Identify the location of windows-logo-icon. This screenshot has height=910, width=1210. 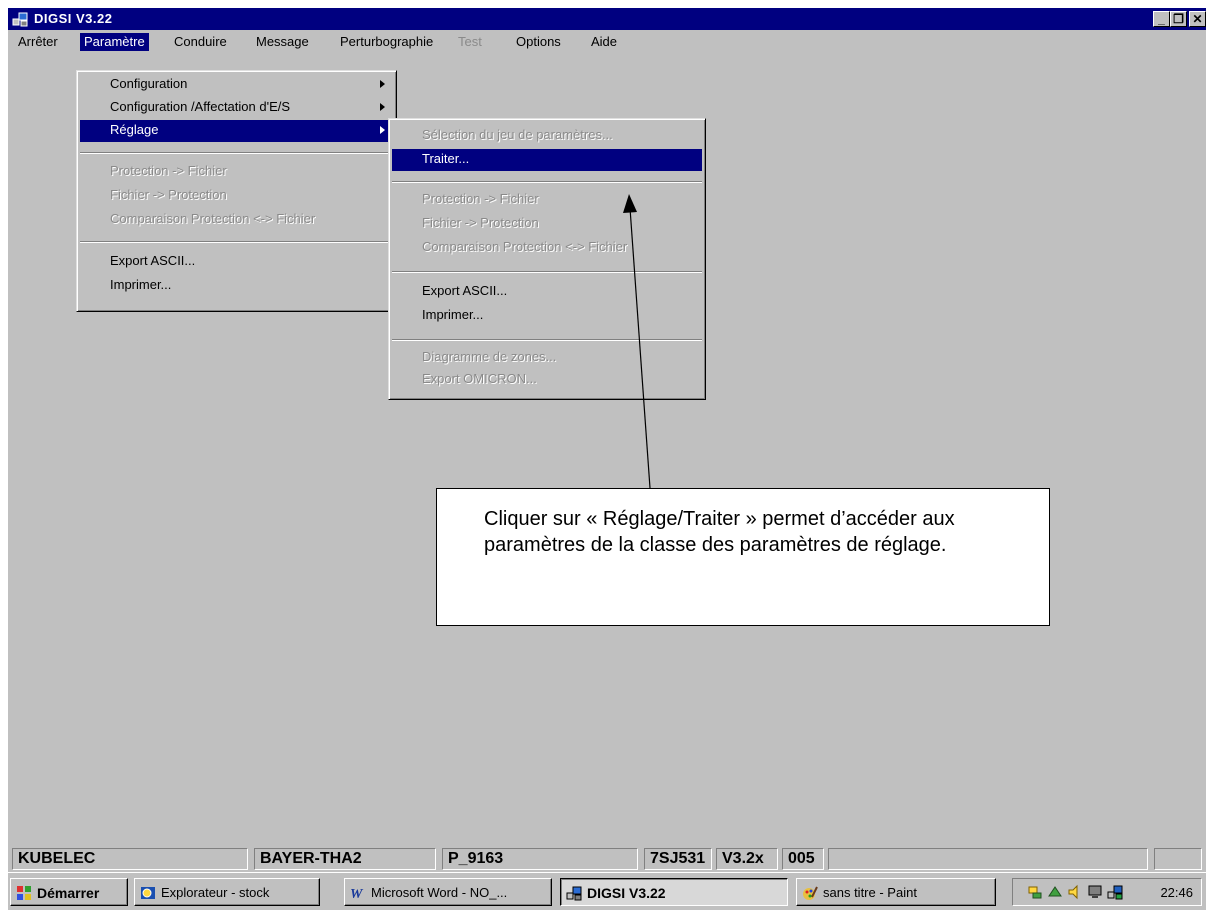
(24, 893).